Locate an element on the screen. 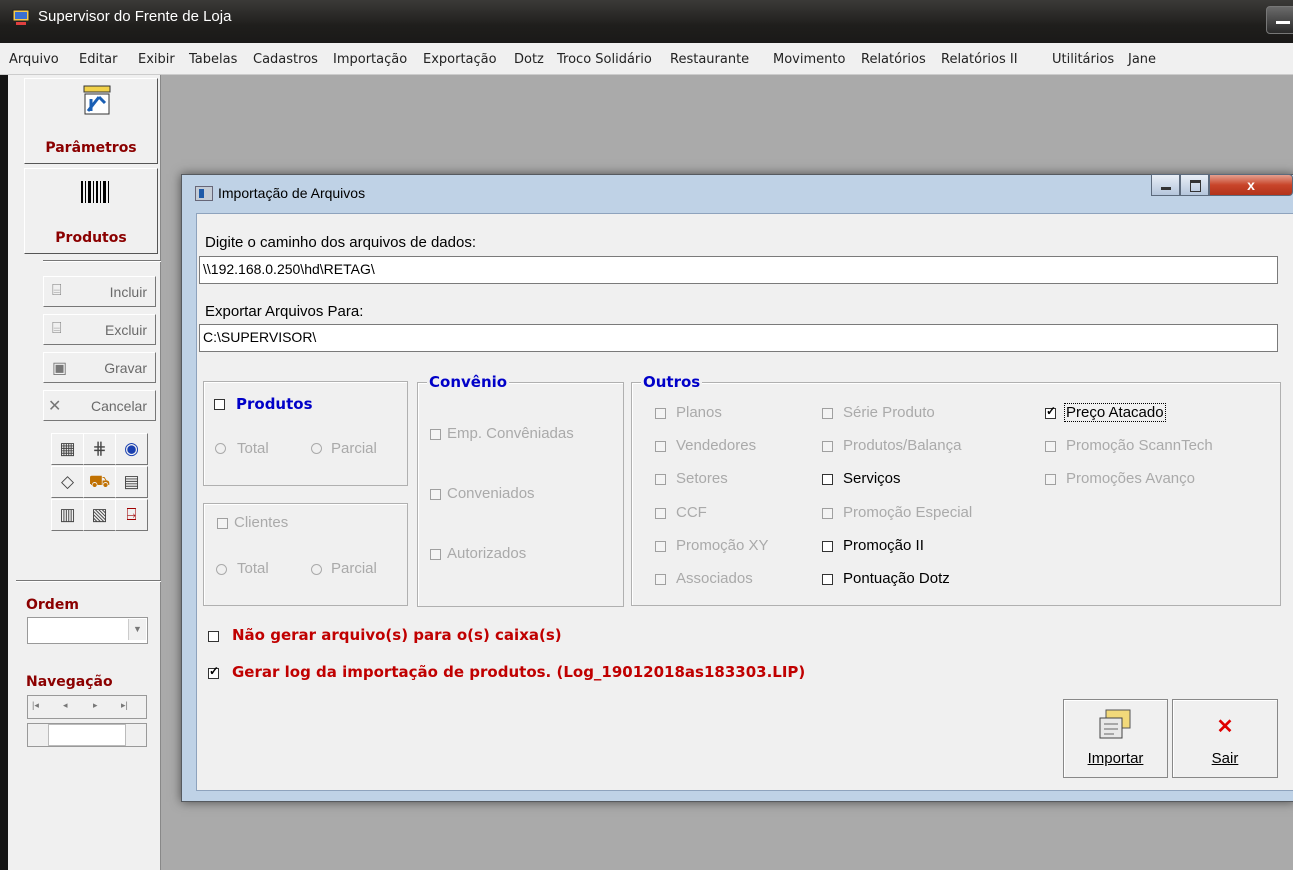 This screenshot has height=870, width=1293. menu-troco-solidario: Troco Solidário is located at coordinates (604, 59).